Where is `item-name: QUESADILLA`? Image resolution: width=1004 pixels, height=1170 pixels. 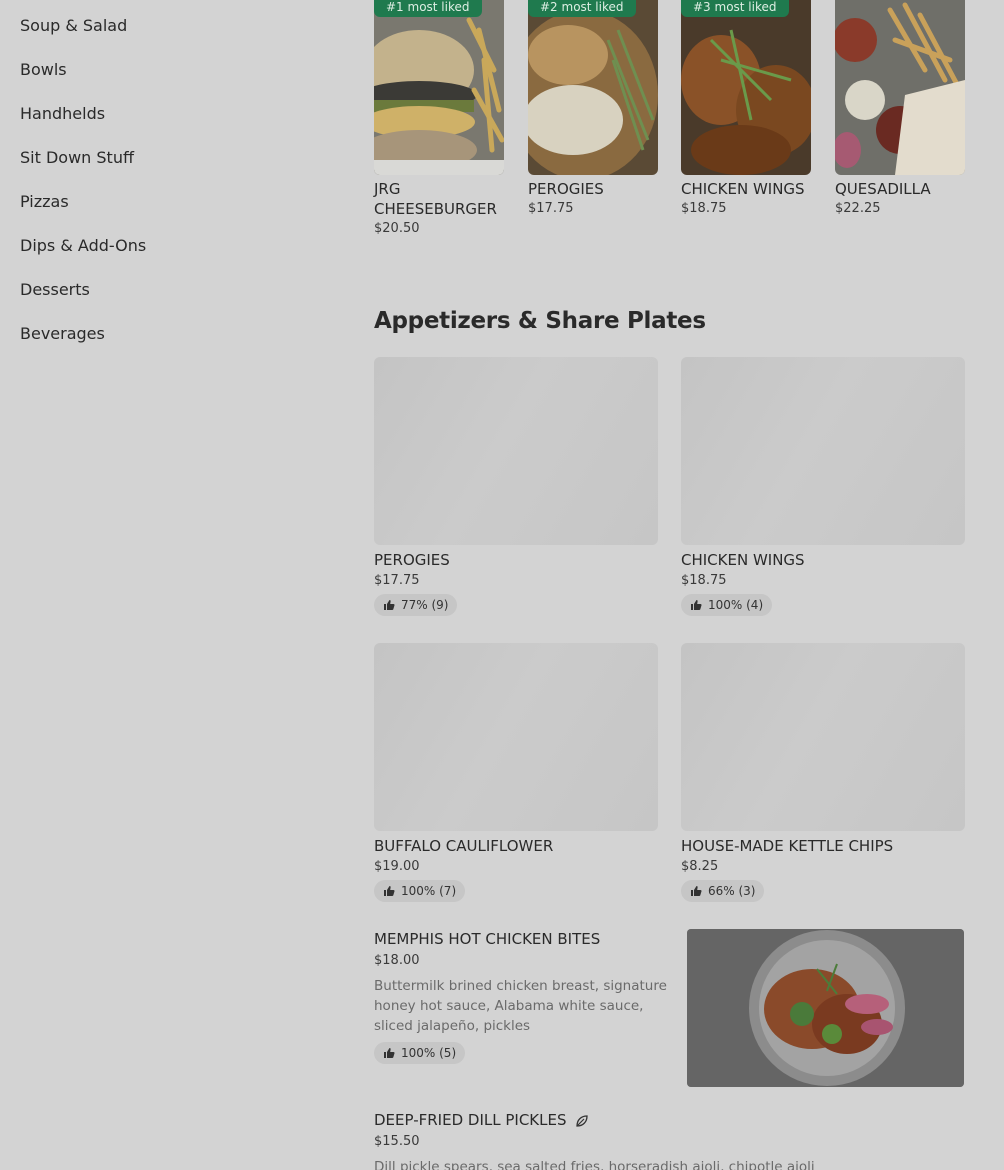 item-name: QUESADILLA is located at coordinates (883, 189).